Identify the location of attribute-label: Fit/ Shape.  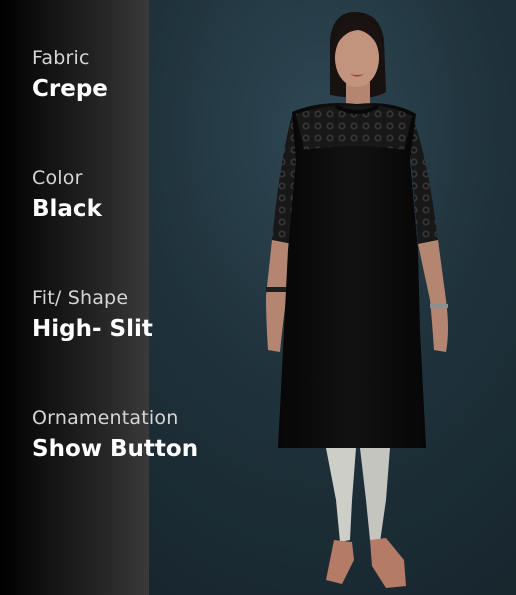
(80, 298).